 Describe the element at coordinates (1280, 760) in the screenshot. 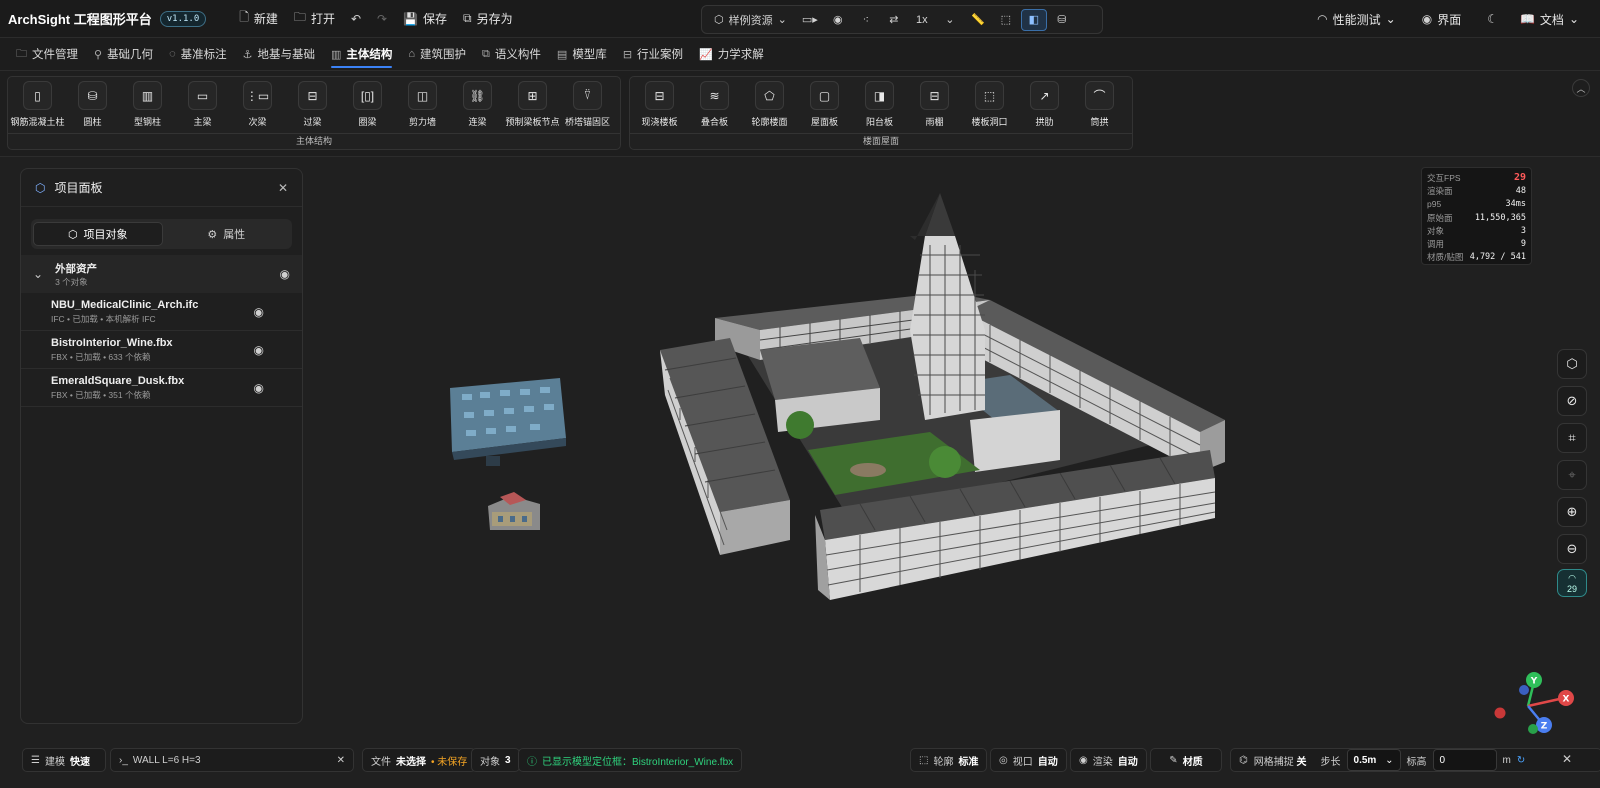

I see `grid-snap-toggle: 网格捕捉 关` at that location.